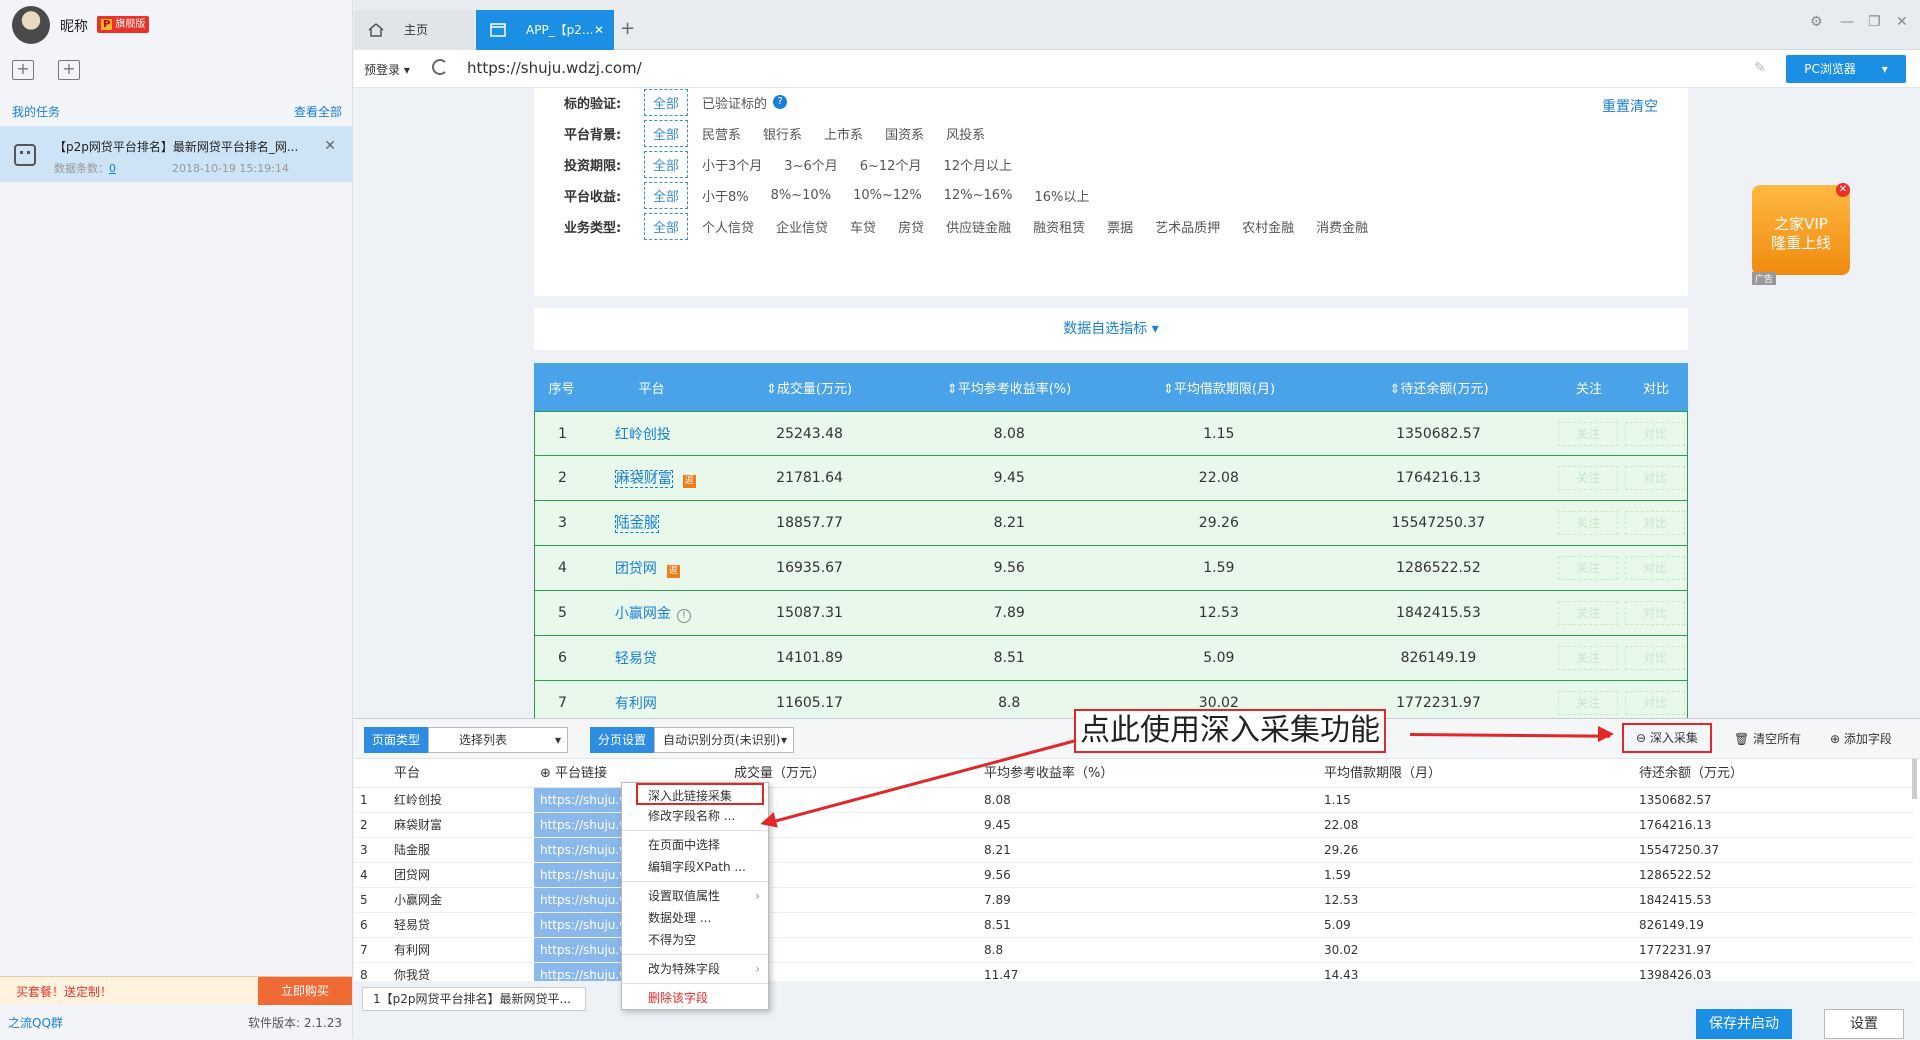  Describe the element at coordinates (978, 226) in the screenshot. I see `filter-option: 供应链金融` at that location.